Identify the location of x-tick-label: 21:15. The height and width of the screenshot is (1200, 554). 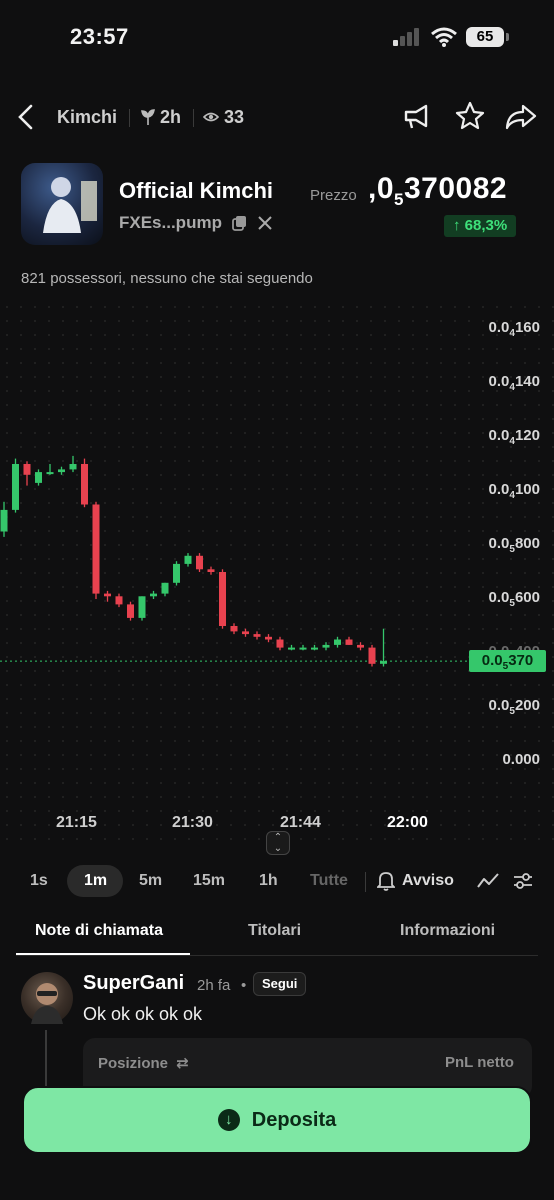
(76, 822).